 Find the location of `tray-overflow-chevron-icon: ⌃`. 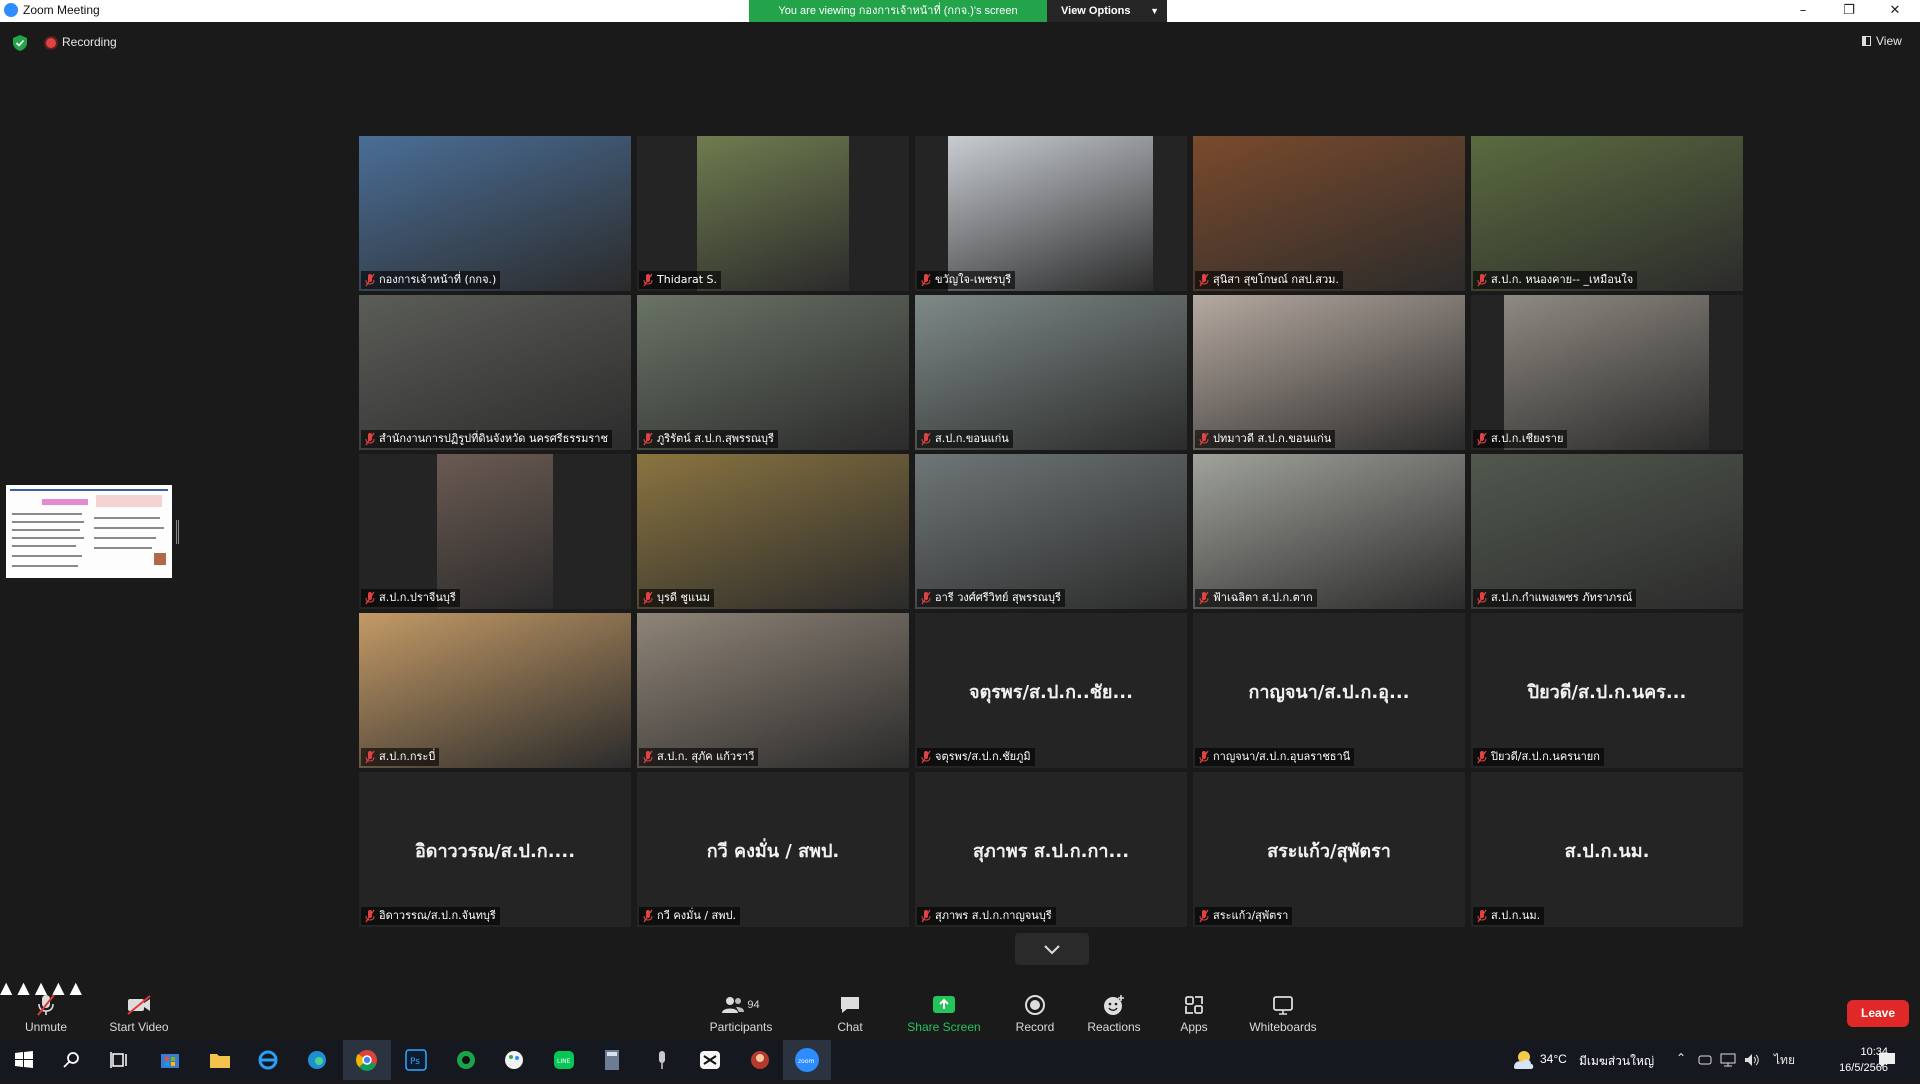

tray-overflow-chevron-icon: ⌃ is located at coordinates (1681, 1058).